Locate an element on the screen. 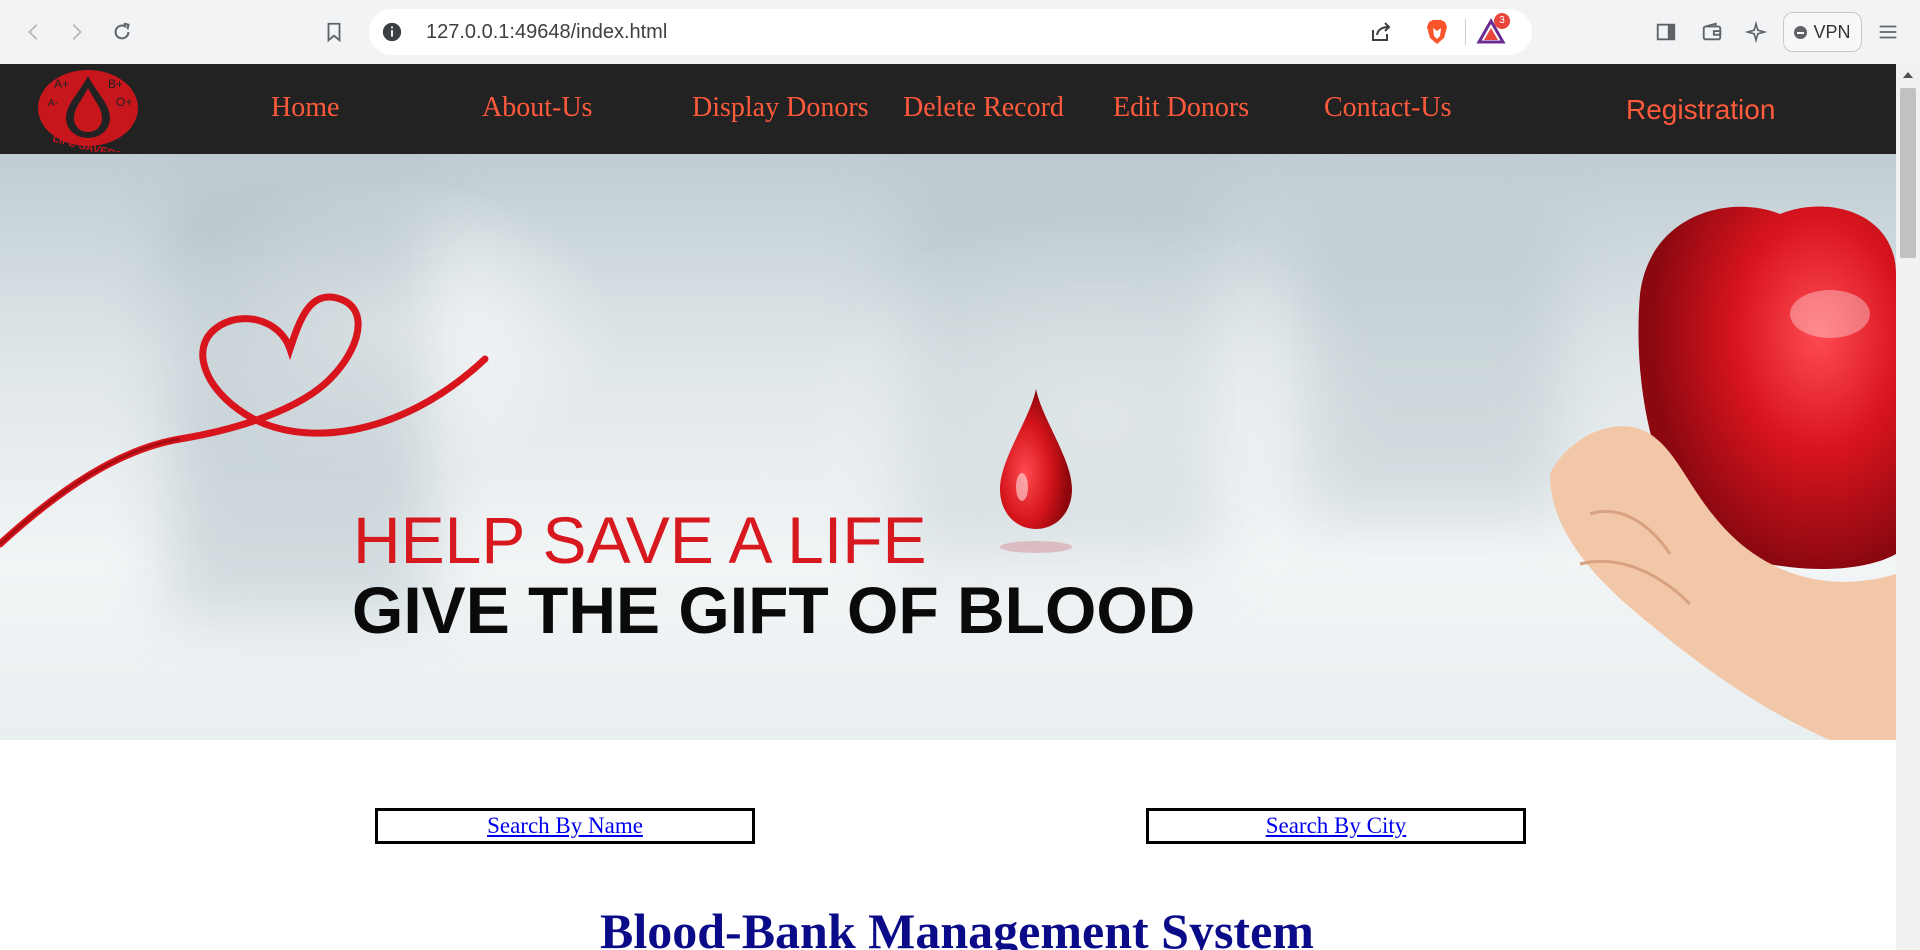 This screenshot has width=1920, height=950. omnibox-divider is located at coordinates (1465, 32).